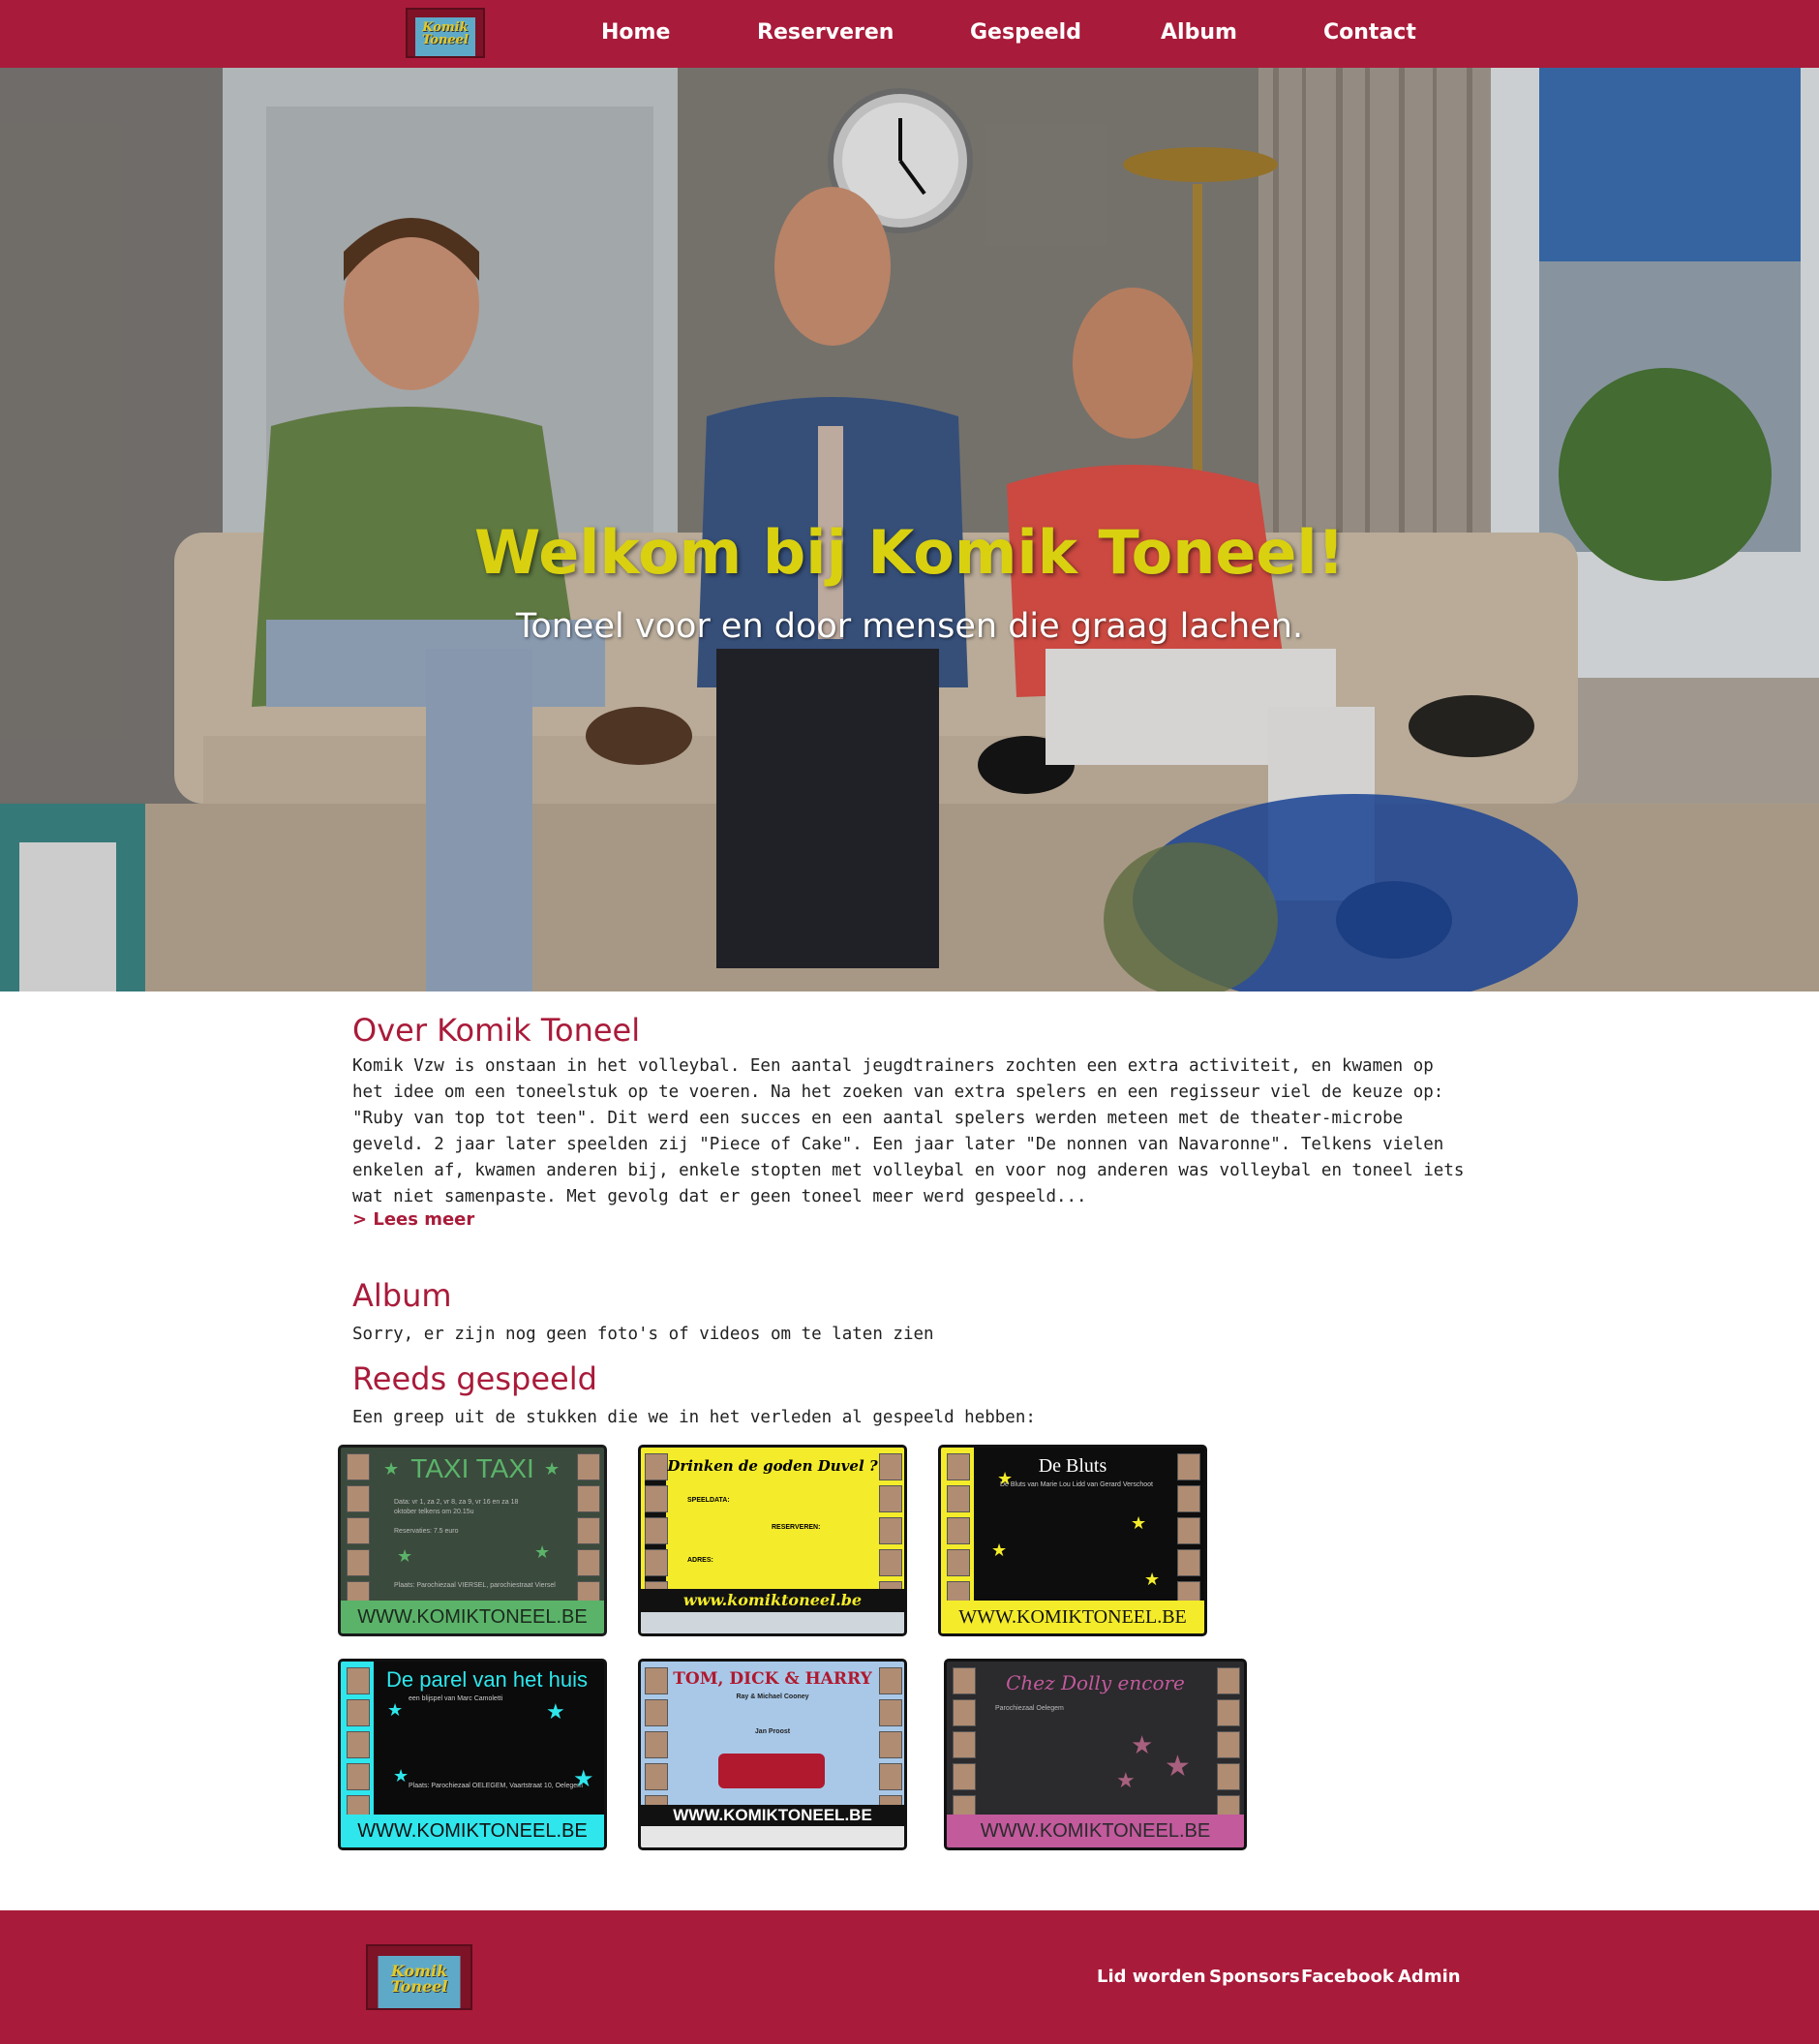 This screenshot has width=1819, height=2044. What do you see at coordinates (773, 1466) in the screenshot?
I see `poster-title: Drinken de goden Duvel ?` at bounding box center [773, 1466].